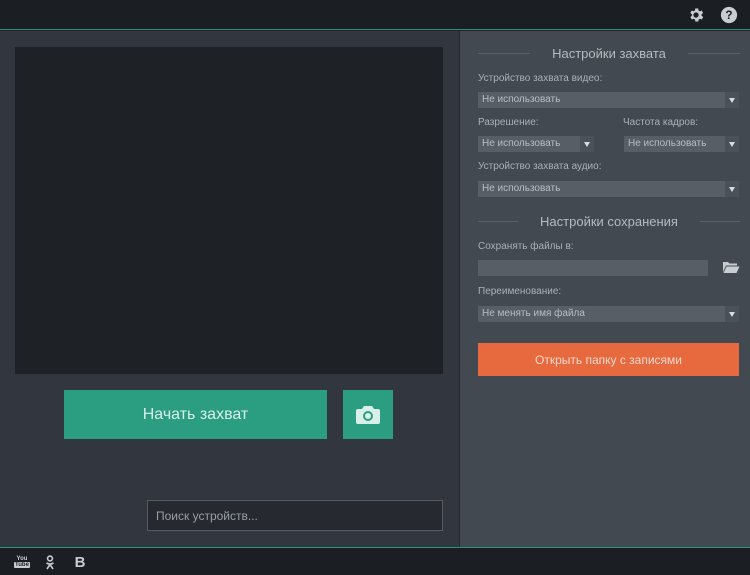 The height and width of the screenshot is (575, 750). What do you see at coordinates (608, 189) in the screenshot?
I see `audio-device-select: Не использовать` at bounding box center [608, 189].